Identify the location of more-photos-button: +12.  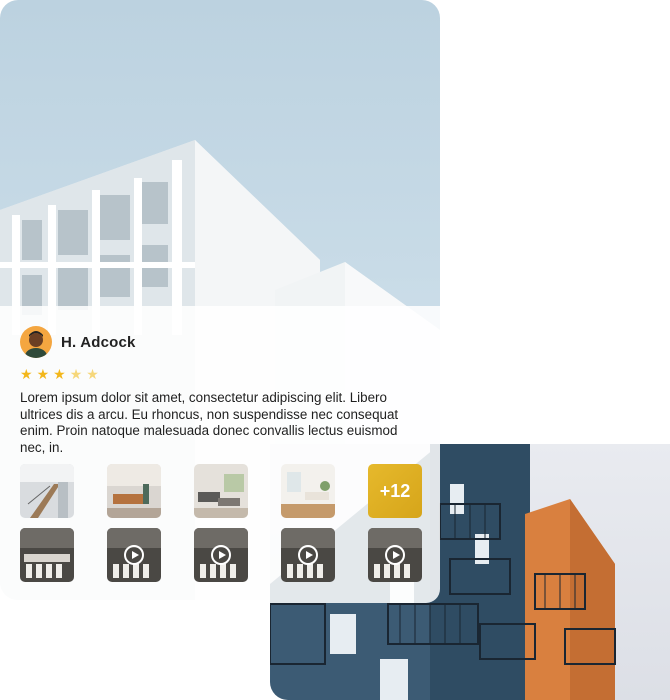
(395, 491).